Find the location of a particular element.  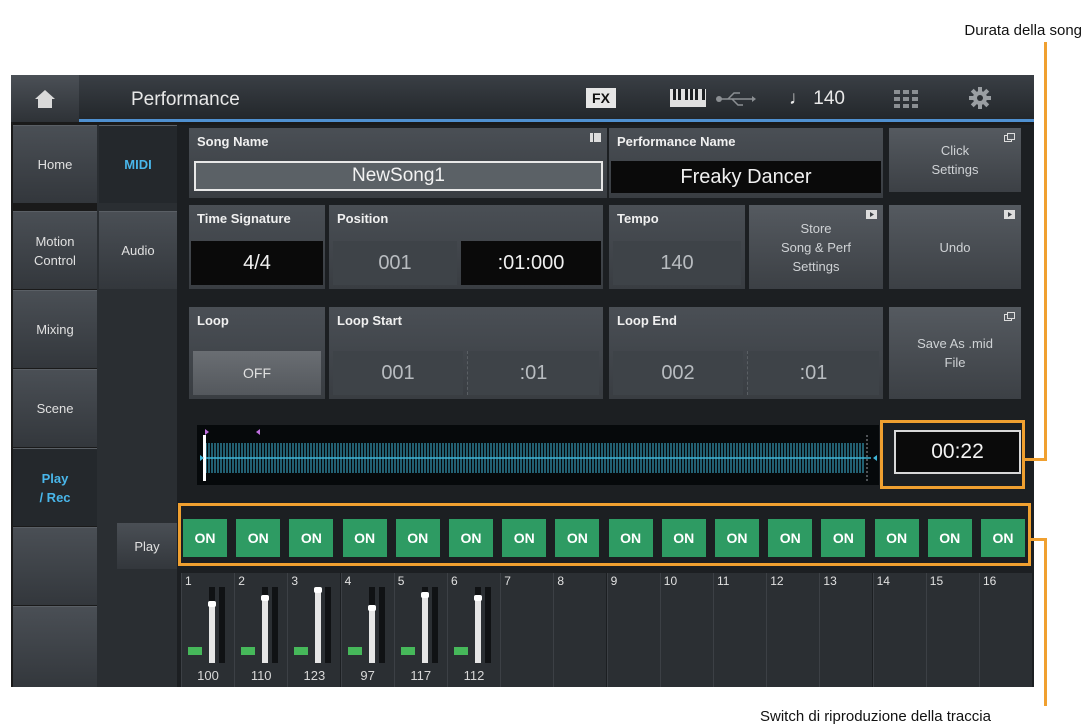

track-number: 5 is located at coordinates (401, 581).